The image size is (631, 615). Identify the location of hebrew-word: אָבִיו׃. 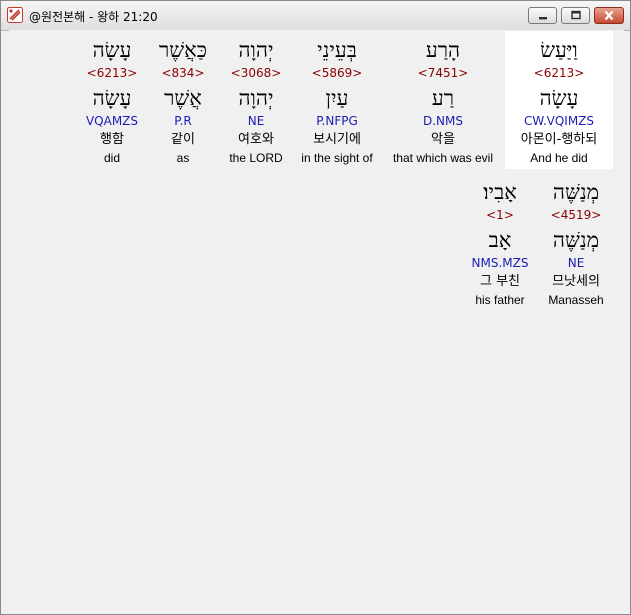
(500, 192).